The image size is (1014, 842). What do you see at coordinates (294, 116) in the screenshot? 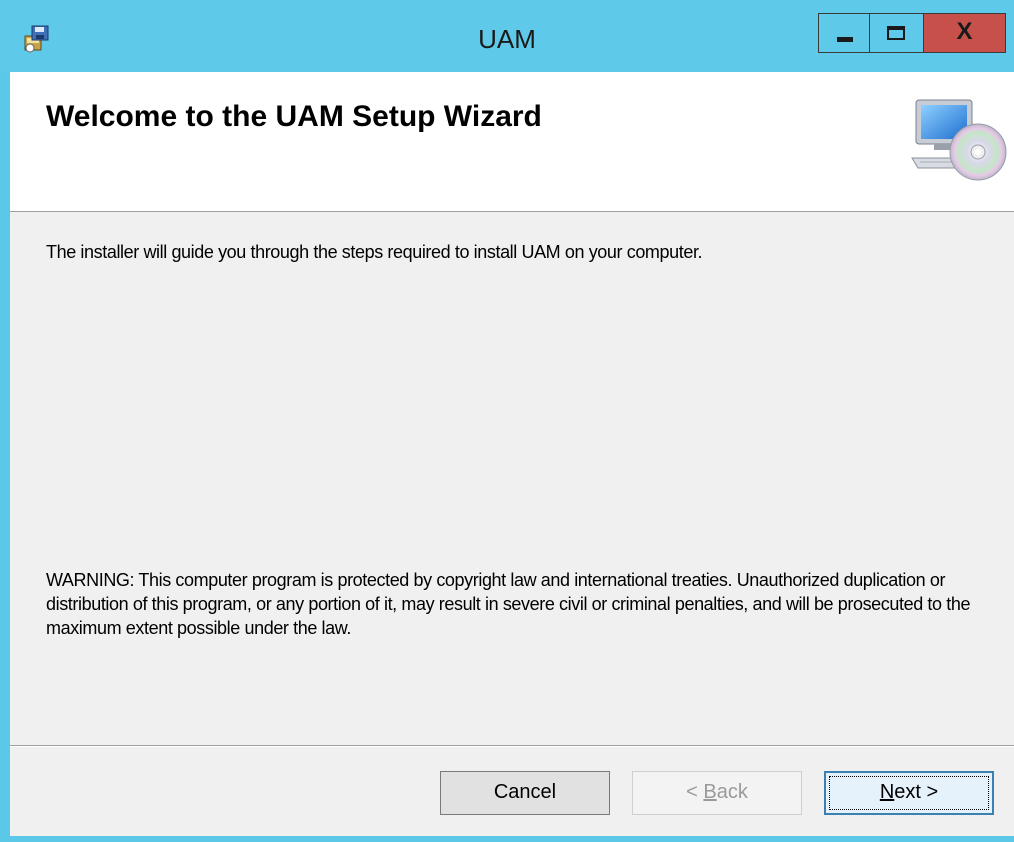
I see `page-title: Welcome to the UAM Setup Wizard` at bounding box center [294, 116].